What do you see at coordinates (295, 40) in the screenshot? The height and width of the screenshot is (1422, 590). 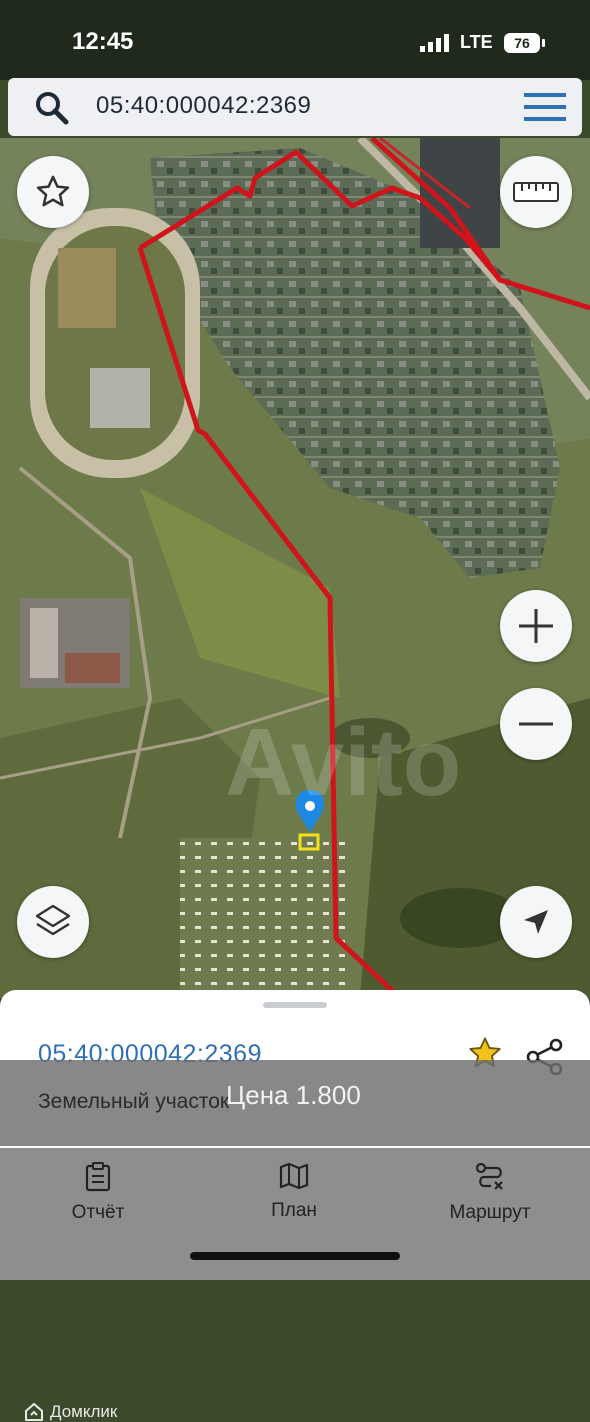 I see `status-bar: 12:45 LTE 76` at bounding box center [295, 40].